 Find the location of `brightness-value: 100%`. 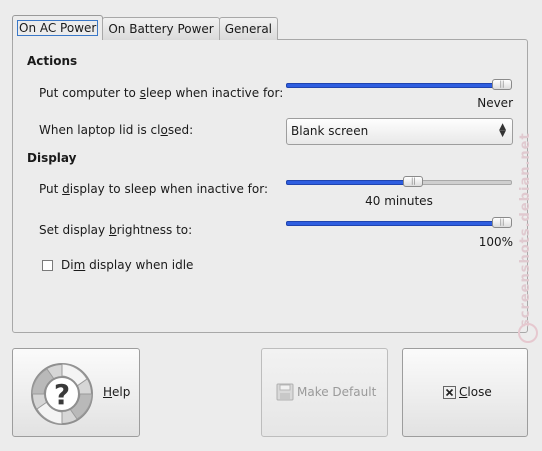

brightness-value: 100% is located at coordinates (495, 242).